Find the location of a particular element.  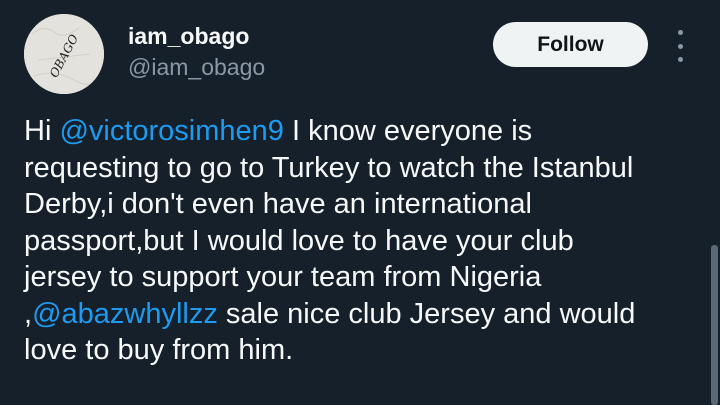

tweet-line: jersey to support your team from Nigeria is located at coordinates (369, 277).